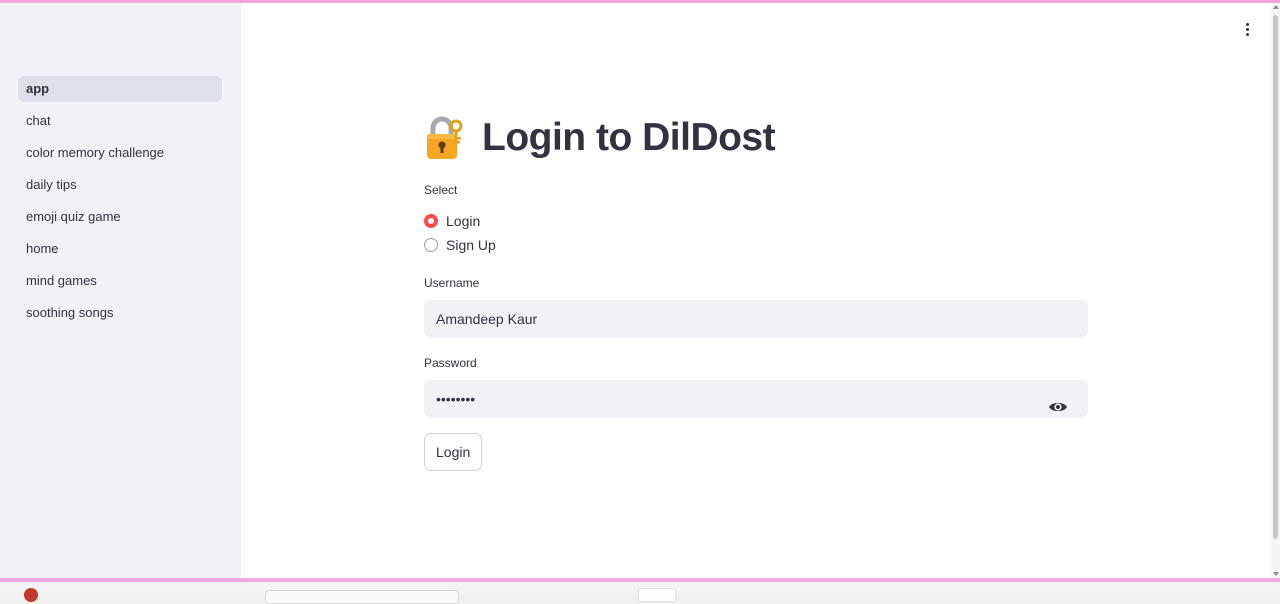 The width and height of the screenshot is (1280, 604). I want to click on taskbar-search-box, so click(362, 597).